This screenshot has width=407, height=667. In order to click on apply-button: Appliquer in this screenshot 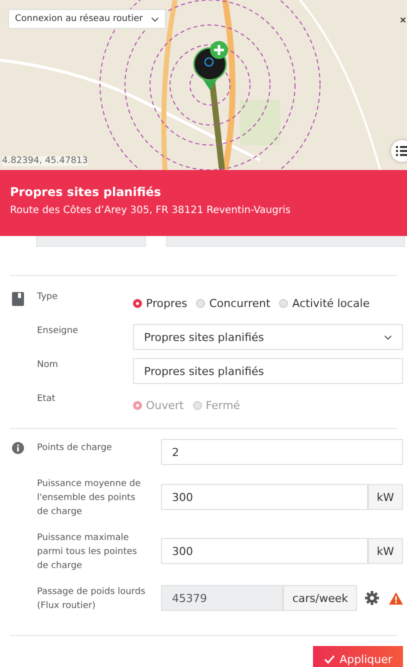, I will do `click(358, 656)`.